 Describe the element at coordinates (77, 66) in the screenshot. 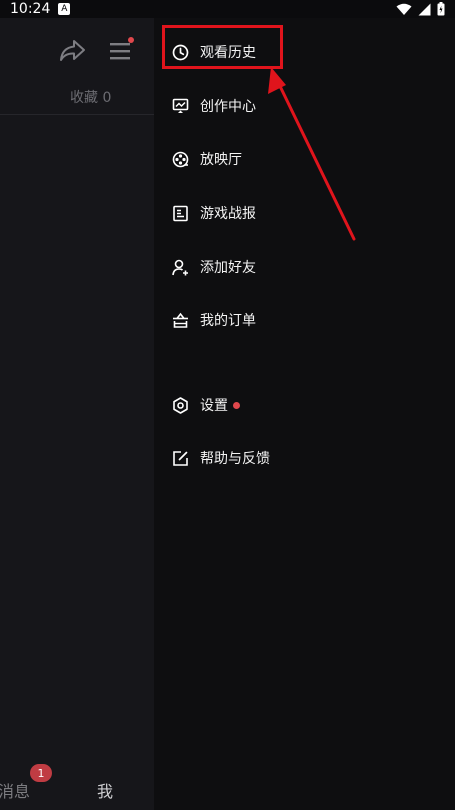

I see `profile-header: 收藏 0` at that location.